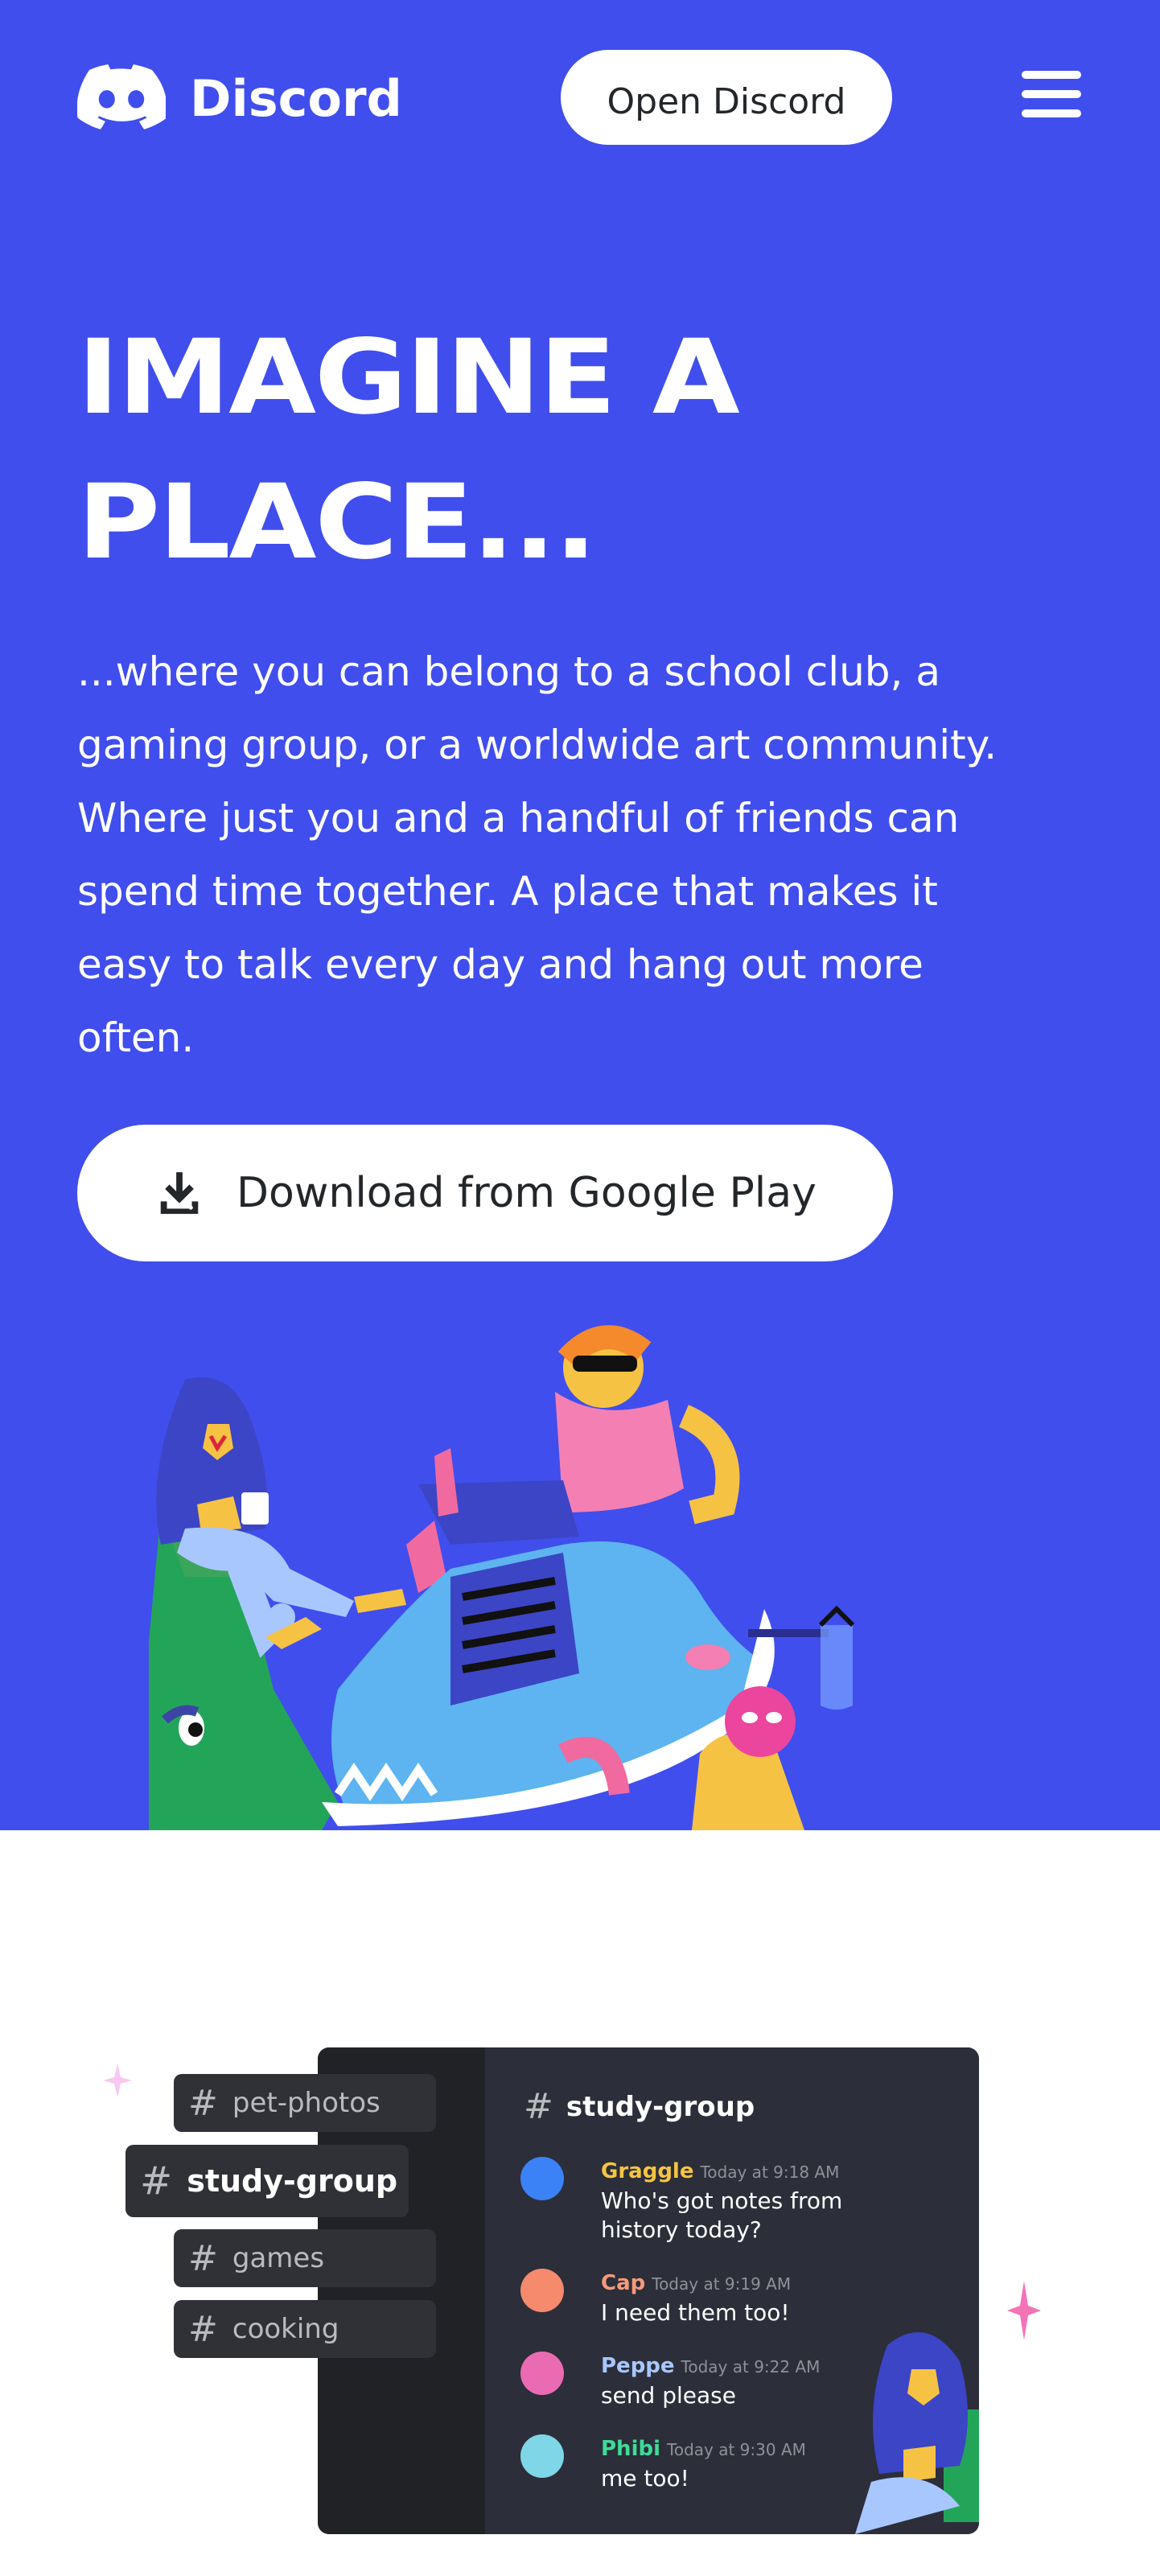 The height and width of the screenshot is (2576, 1160). I want to click on message-time: Today at 9:19 AM, so click(722, 2284).